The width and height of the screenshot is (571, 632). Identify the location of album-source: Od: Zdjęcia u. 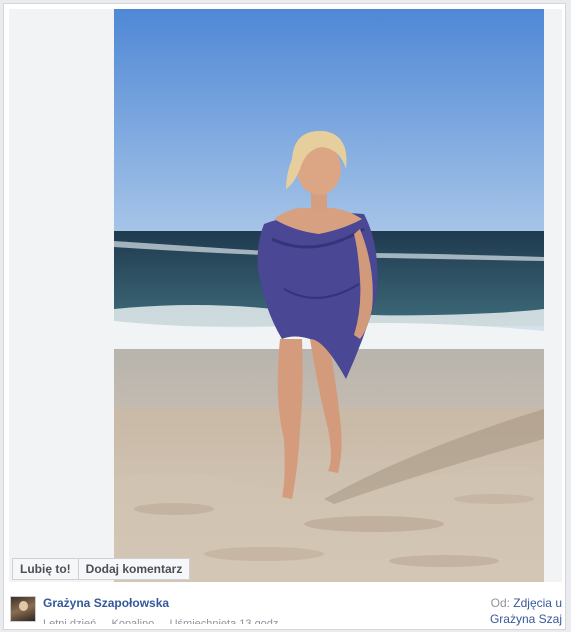
(526, 603).